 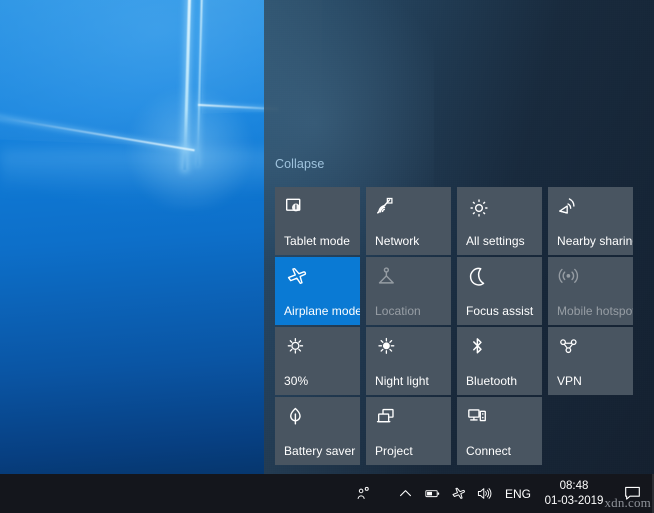 What do you see at coordinates (499, 221) in the screenshot?
I see `quick-action-tile-all-settings: All settings` at bounding box center [499, 221].